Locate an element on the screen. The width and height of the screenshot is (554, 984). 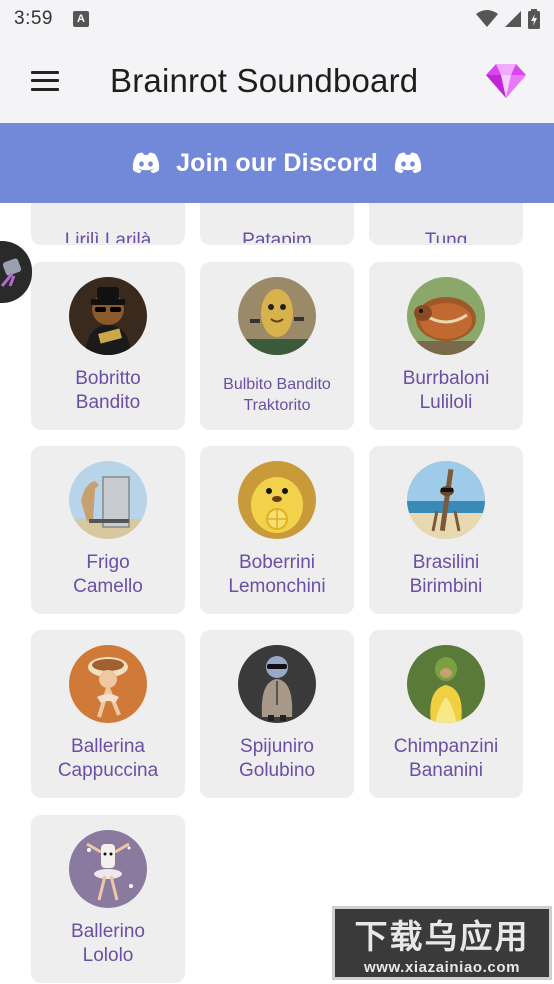
sound-card-label: Patapim is located at coordinates (277, 236).